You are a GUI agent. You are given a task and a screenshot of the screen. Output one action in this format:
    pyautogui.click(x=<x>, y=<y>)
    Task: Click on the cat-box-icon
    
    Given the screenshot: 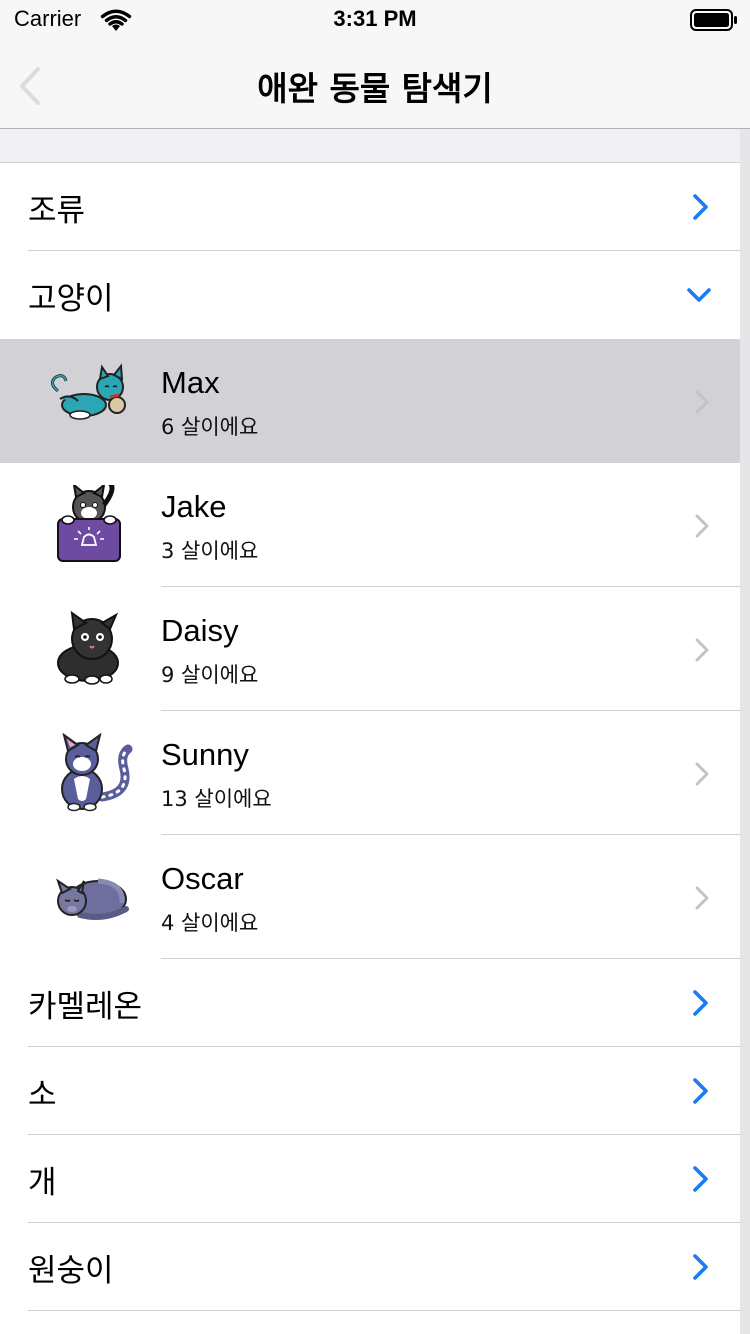 What is the action you would take?
    pyautogui.click(x=89, y=523)
    